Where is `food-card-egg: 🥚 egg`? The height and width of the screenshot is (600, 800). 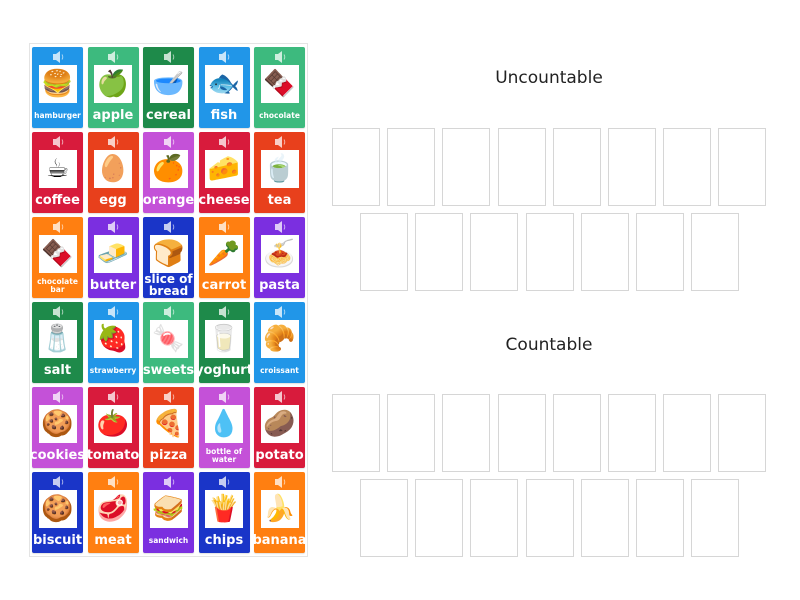 food-card-egg: 🥚 egg is located at coordinates (113, 172).